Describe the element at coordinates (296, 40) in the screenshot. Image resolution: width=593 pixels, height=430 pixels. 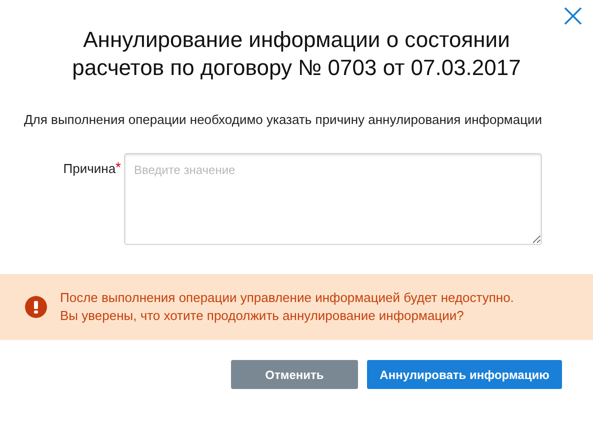
I see `dialog-title: Аннулирование информации о состоянии` at that location.